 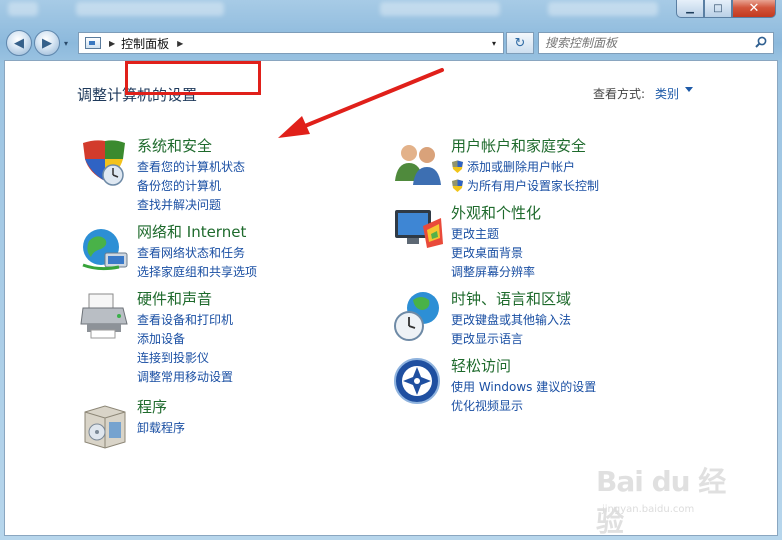 What do you see at coordinates (291, 43) in the screenshot?
I see `address-bar: ▶ 控制面板 ▶ ▾` at bounding box center [291, 43].